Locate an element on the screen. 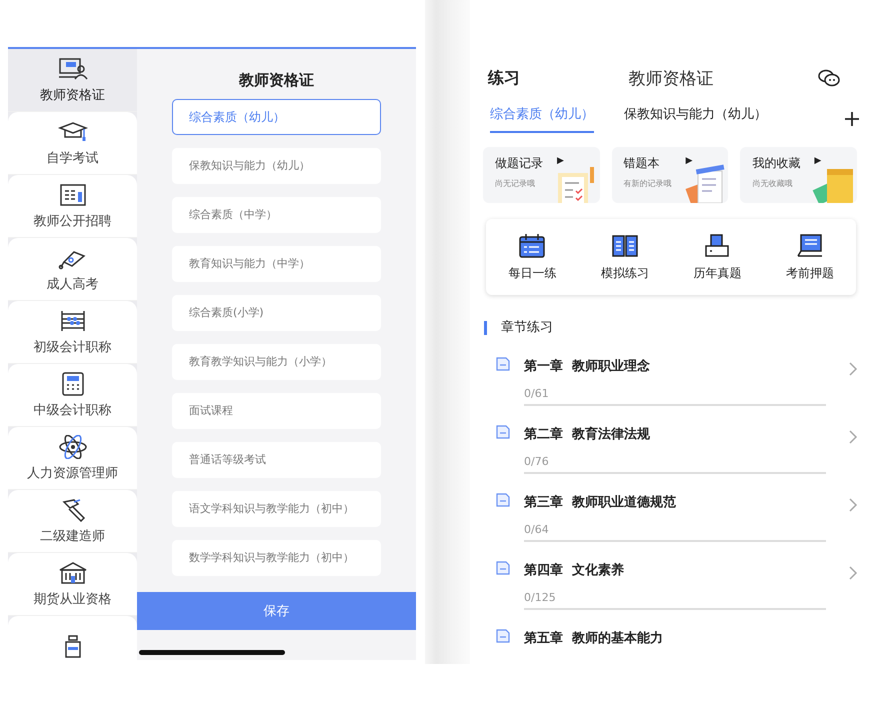 Image resolution: width=878 pixels, height=711 pixels. subject-tab: 保教知识与能力（幼儿） is located at coordinates (695, 119).